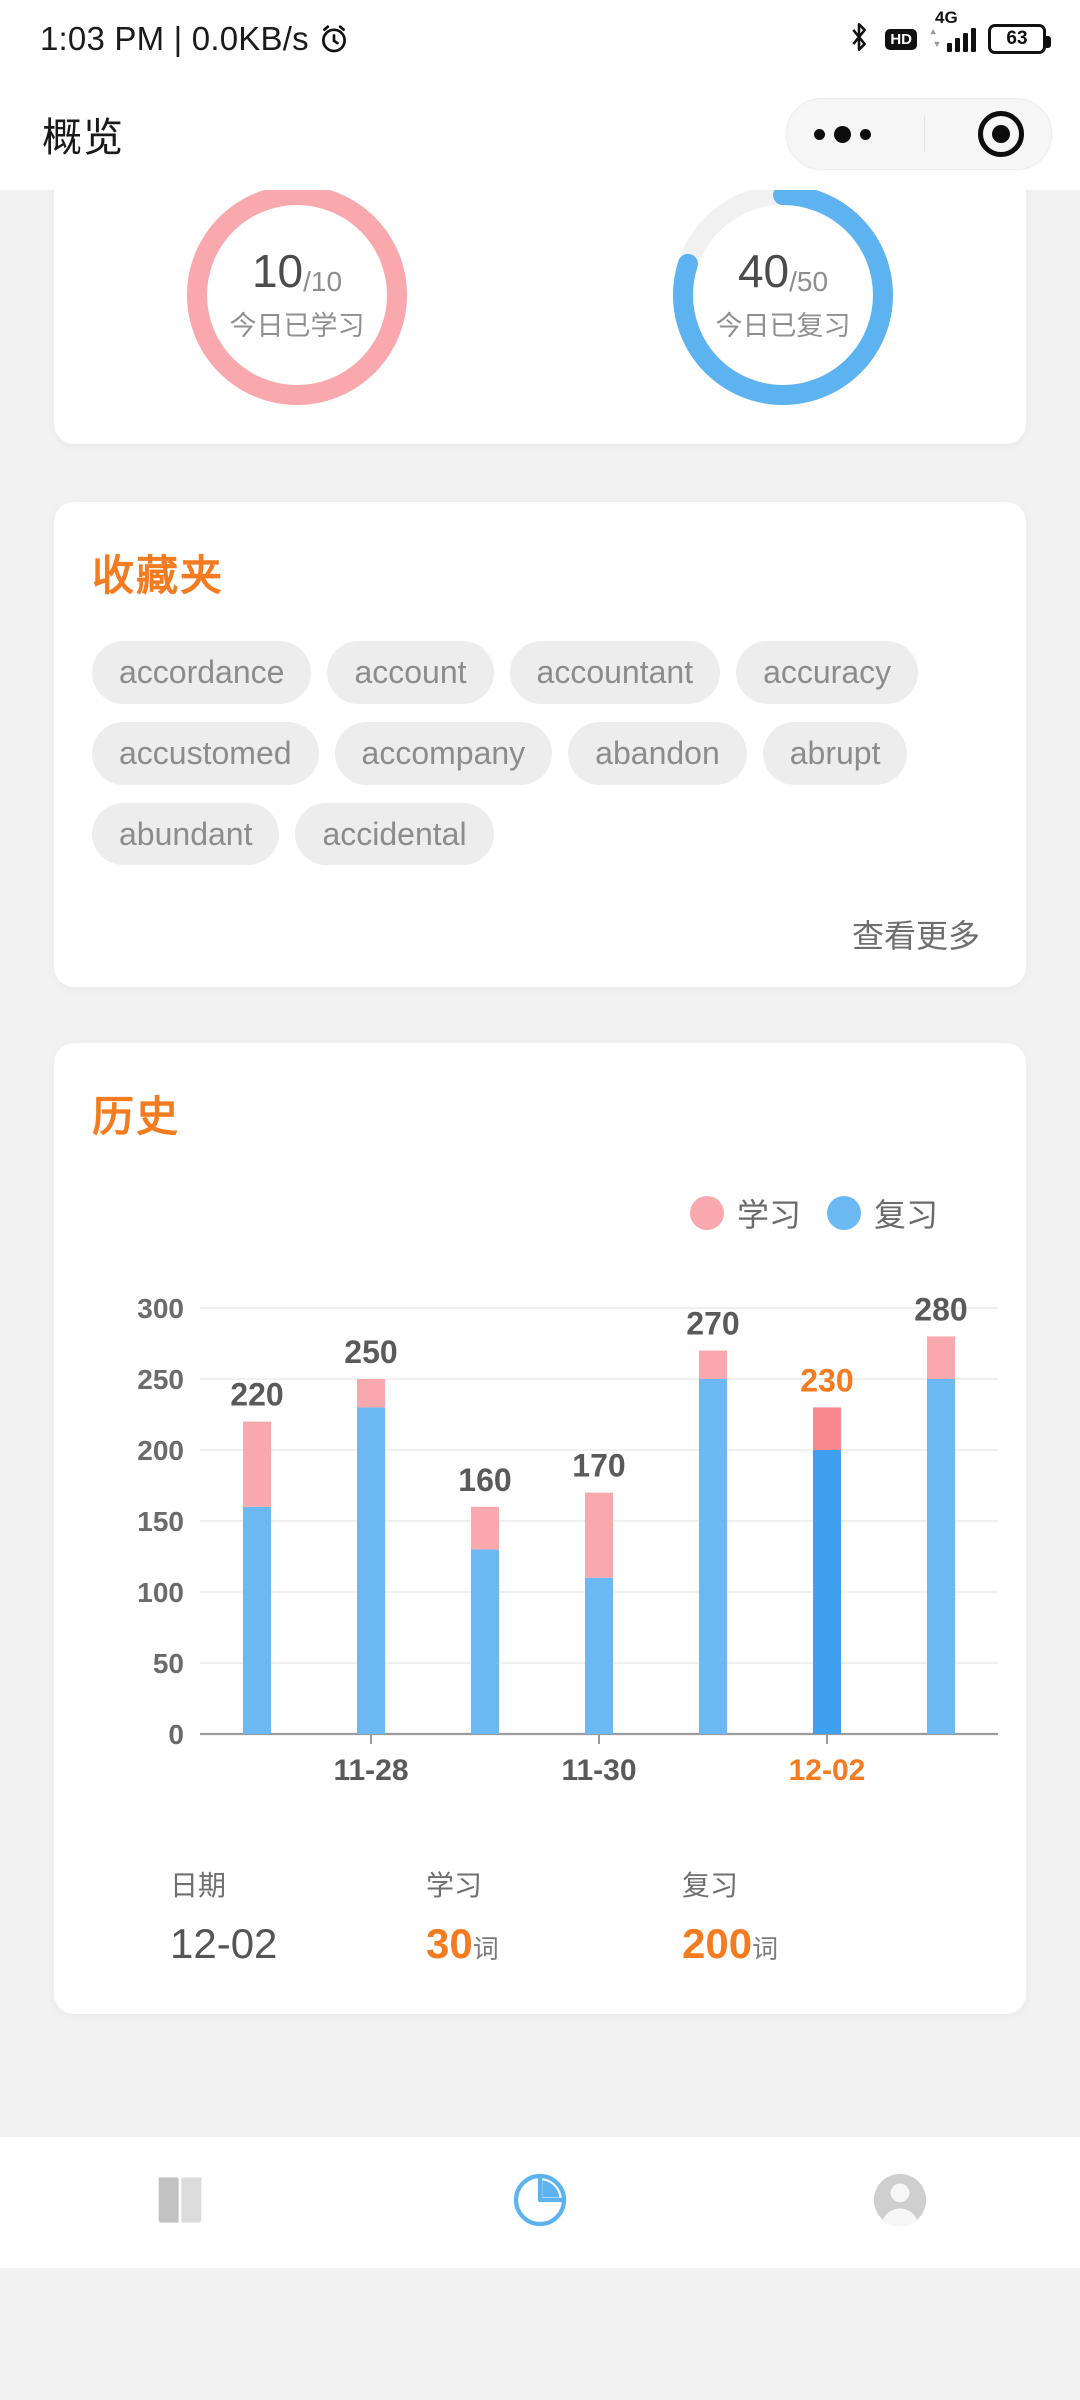 Image resolution: width=1080 pixels, height=2400 pixels. Describe the element at coordinates (160, 1450) in the screenshot. I see `y-axis-tick-label: 200` at that location.